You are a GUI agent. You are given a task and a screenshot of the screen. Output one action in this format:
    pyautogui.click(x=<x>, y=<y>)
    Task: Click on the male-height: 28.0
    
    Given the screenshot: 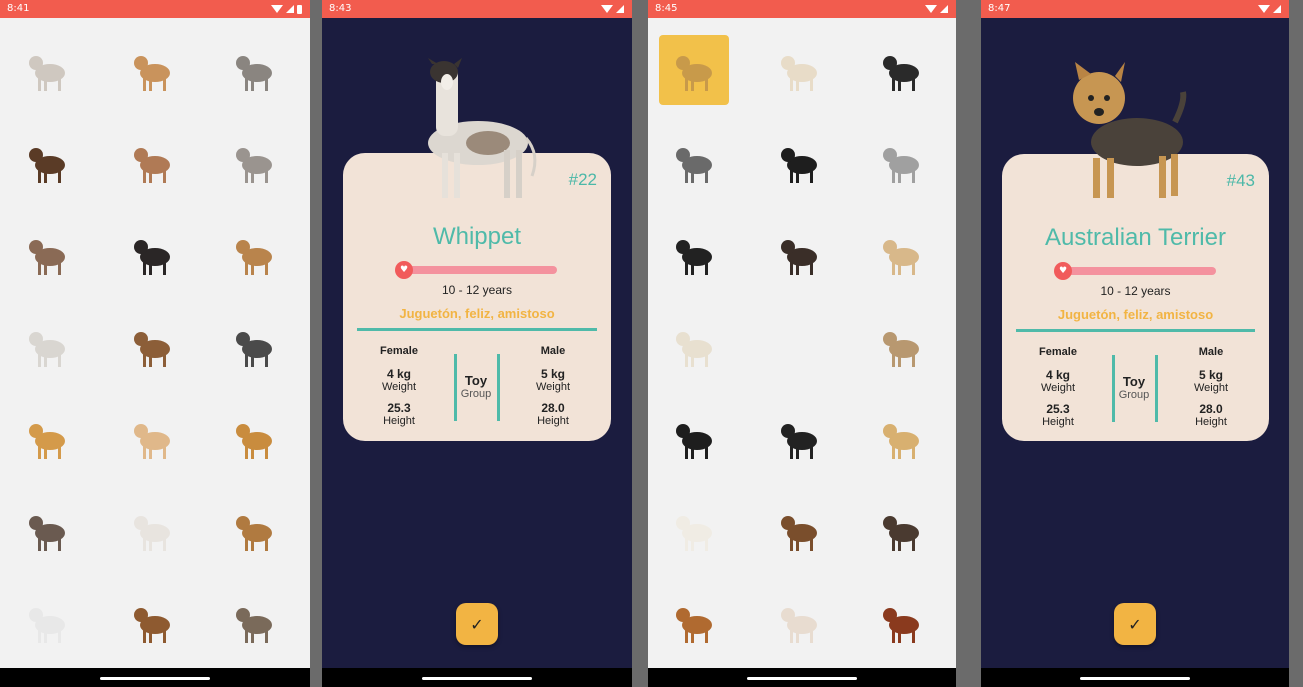 What is the action you would take?
    pyautogui.click(x=553, y=408)
    